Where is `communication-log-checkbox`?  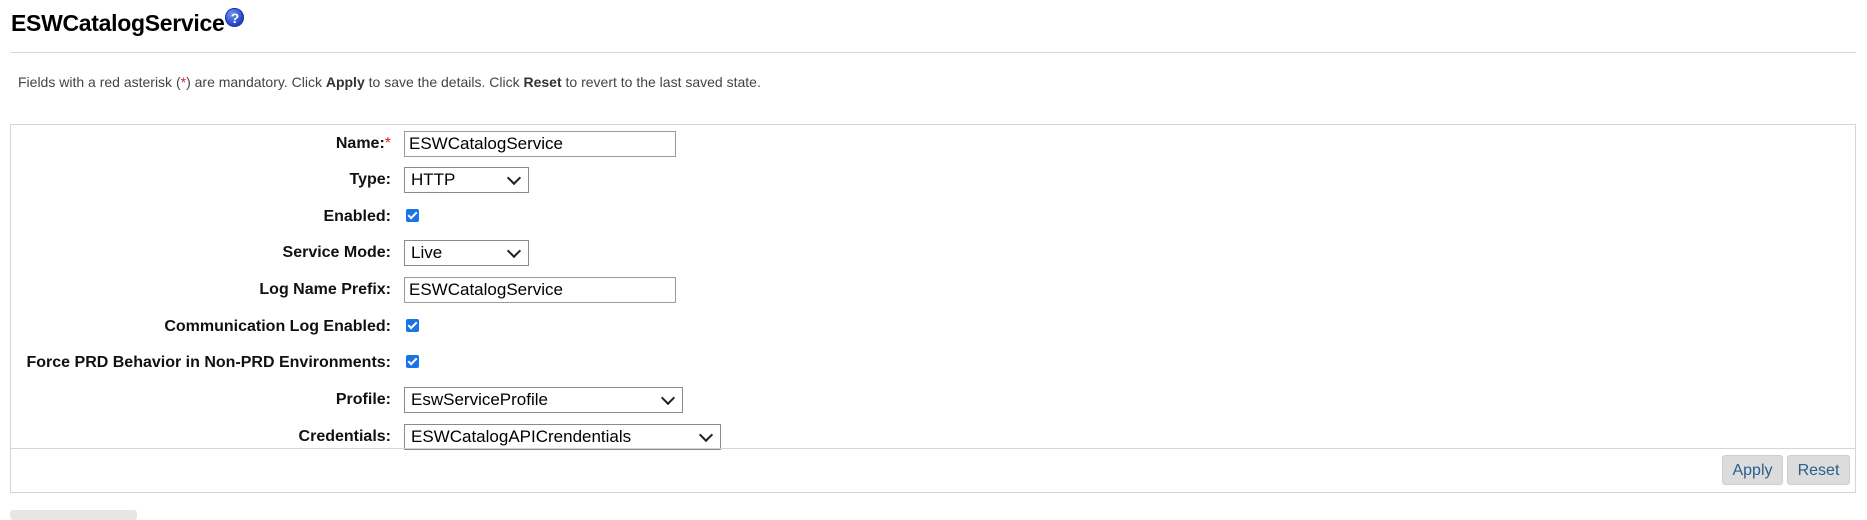
communication-log-checkbox is located at coordinates (412, 325).